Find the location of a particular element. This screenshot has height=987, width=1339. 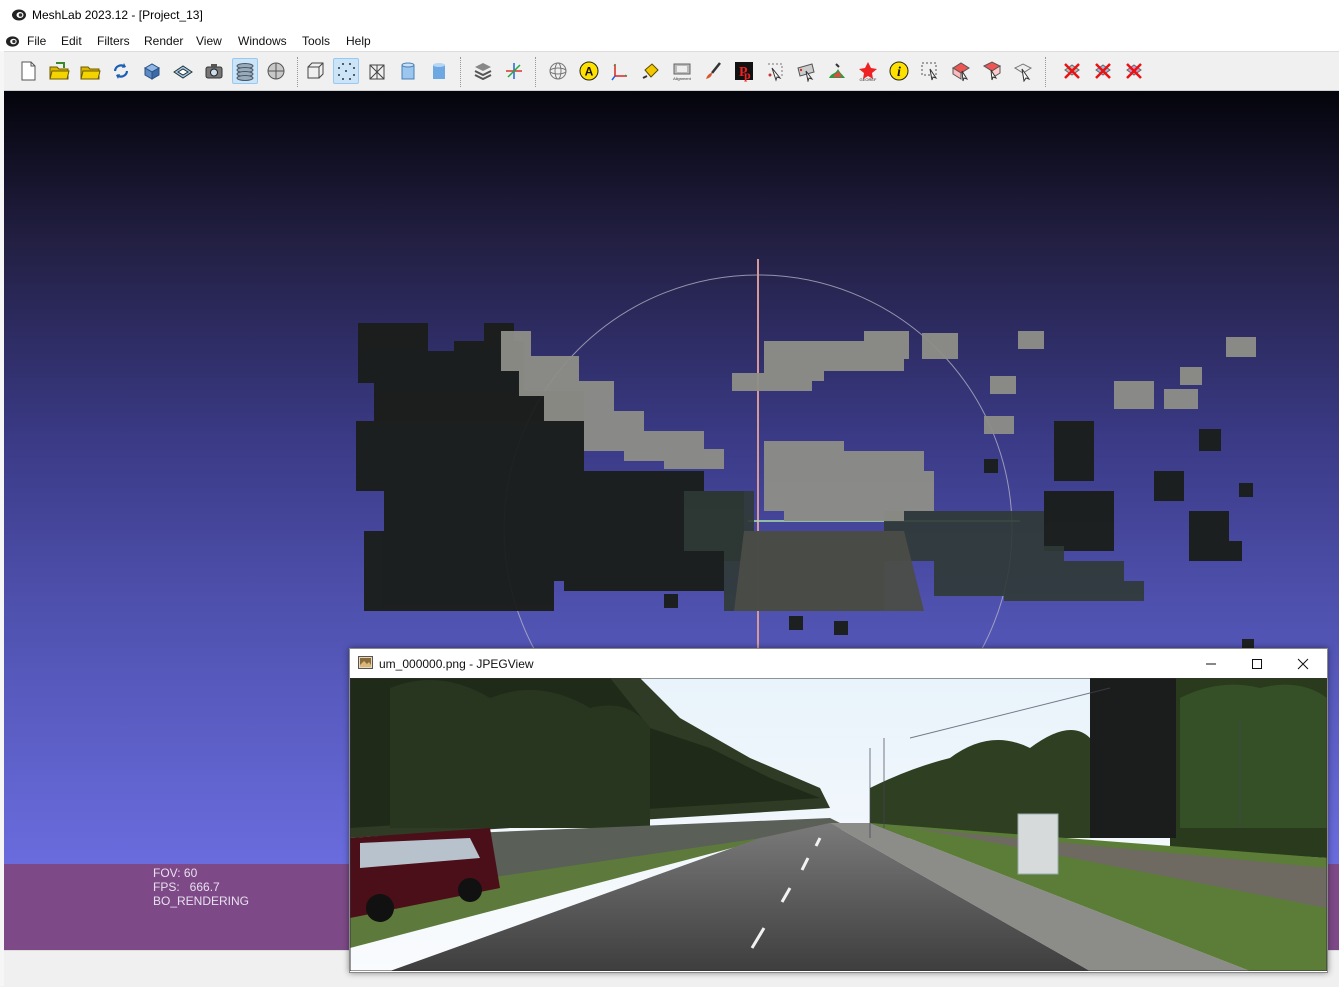

save-snapshot-button is located at coordinates (183, 71).